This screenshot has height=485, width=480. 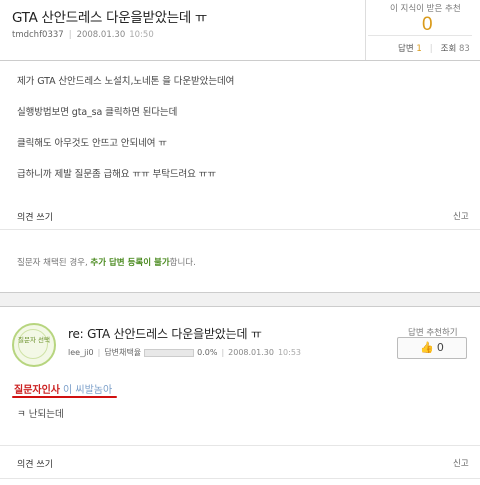 I want to click on answer-recommend-button: 👍 0, so click(x=432, y=348).